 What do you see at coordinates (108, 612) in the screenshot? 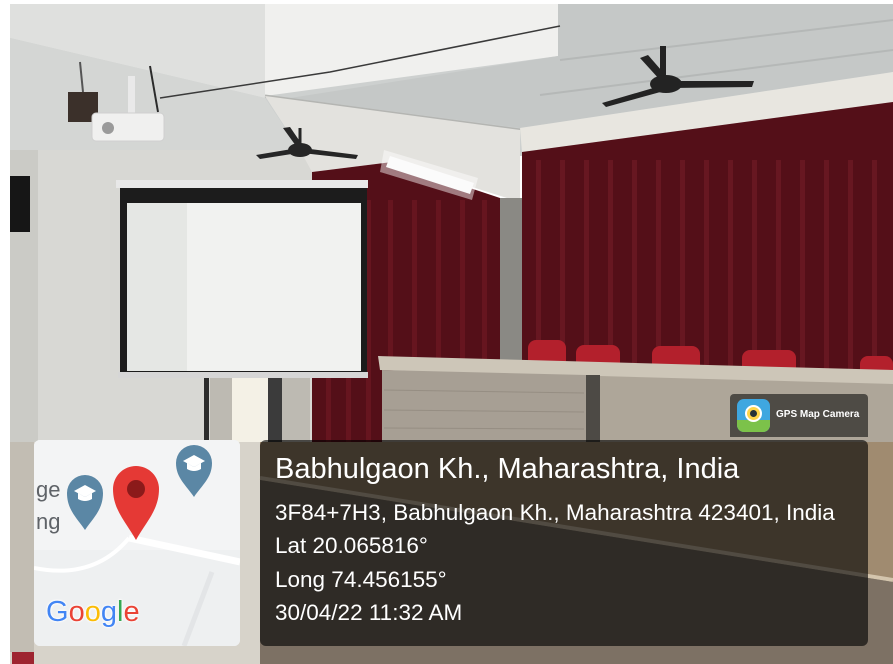
I see `google-logo-letter: g` at bounding box center [108, 612].